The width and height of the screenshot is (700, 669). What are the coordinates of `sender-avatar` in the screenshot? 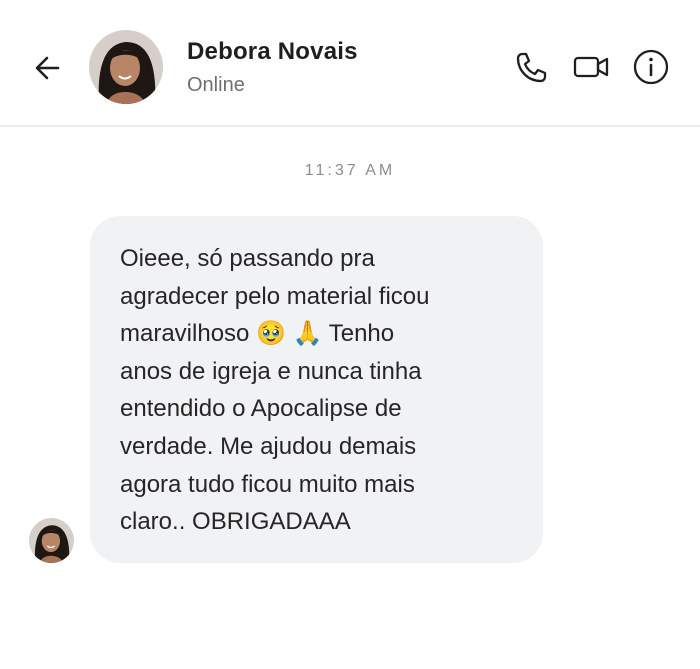 It's located at (51, 540).